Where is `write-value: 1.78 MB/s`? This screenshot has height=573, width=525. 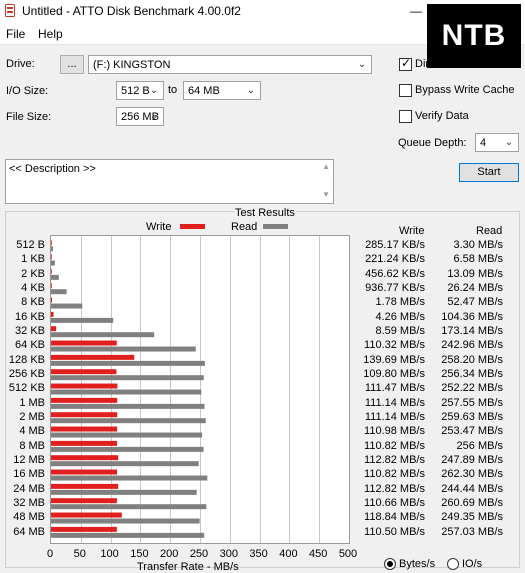
write-value: 1.78 MB/s is located at coordinates (400, 302).